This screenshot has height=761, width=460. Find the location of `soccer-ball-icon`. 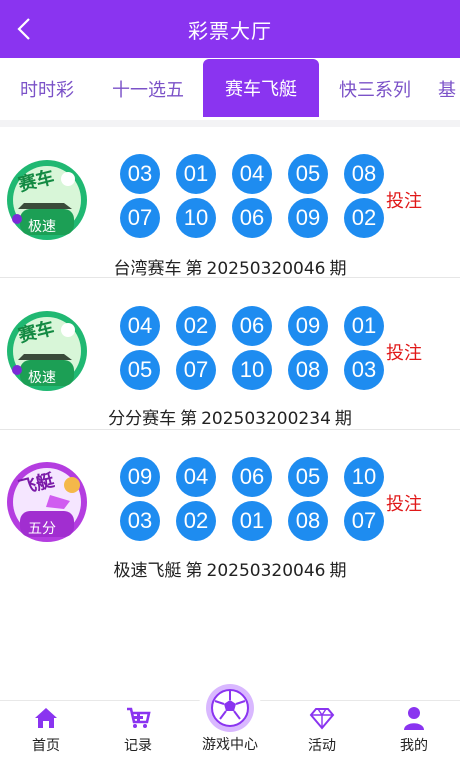

soccer-ball-icon is located at coordinates (230, 708).